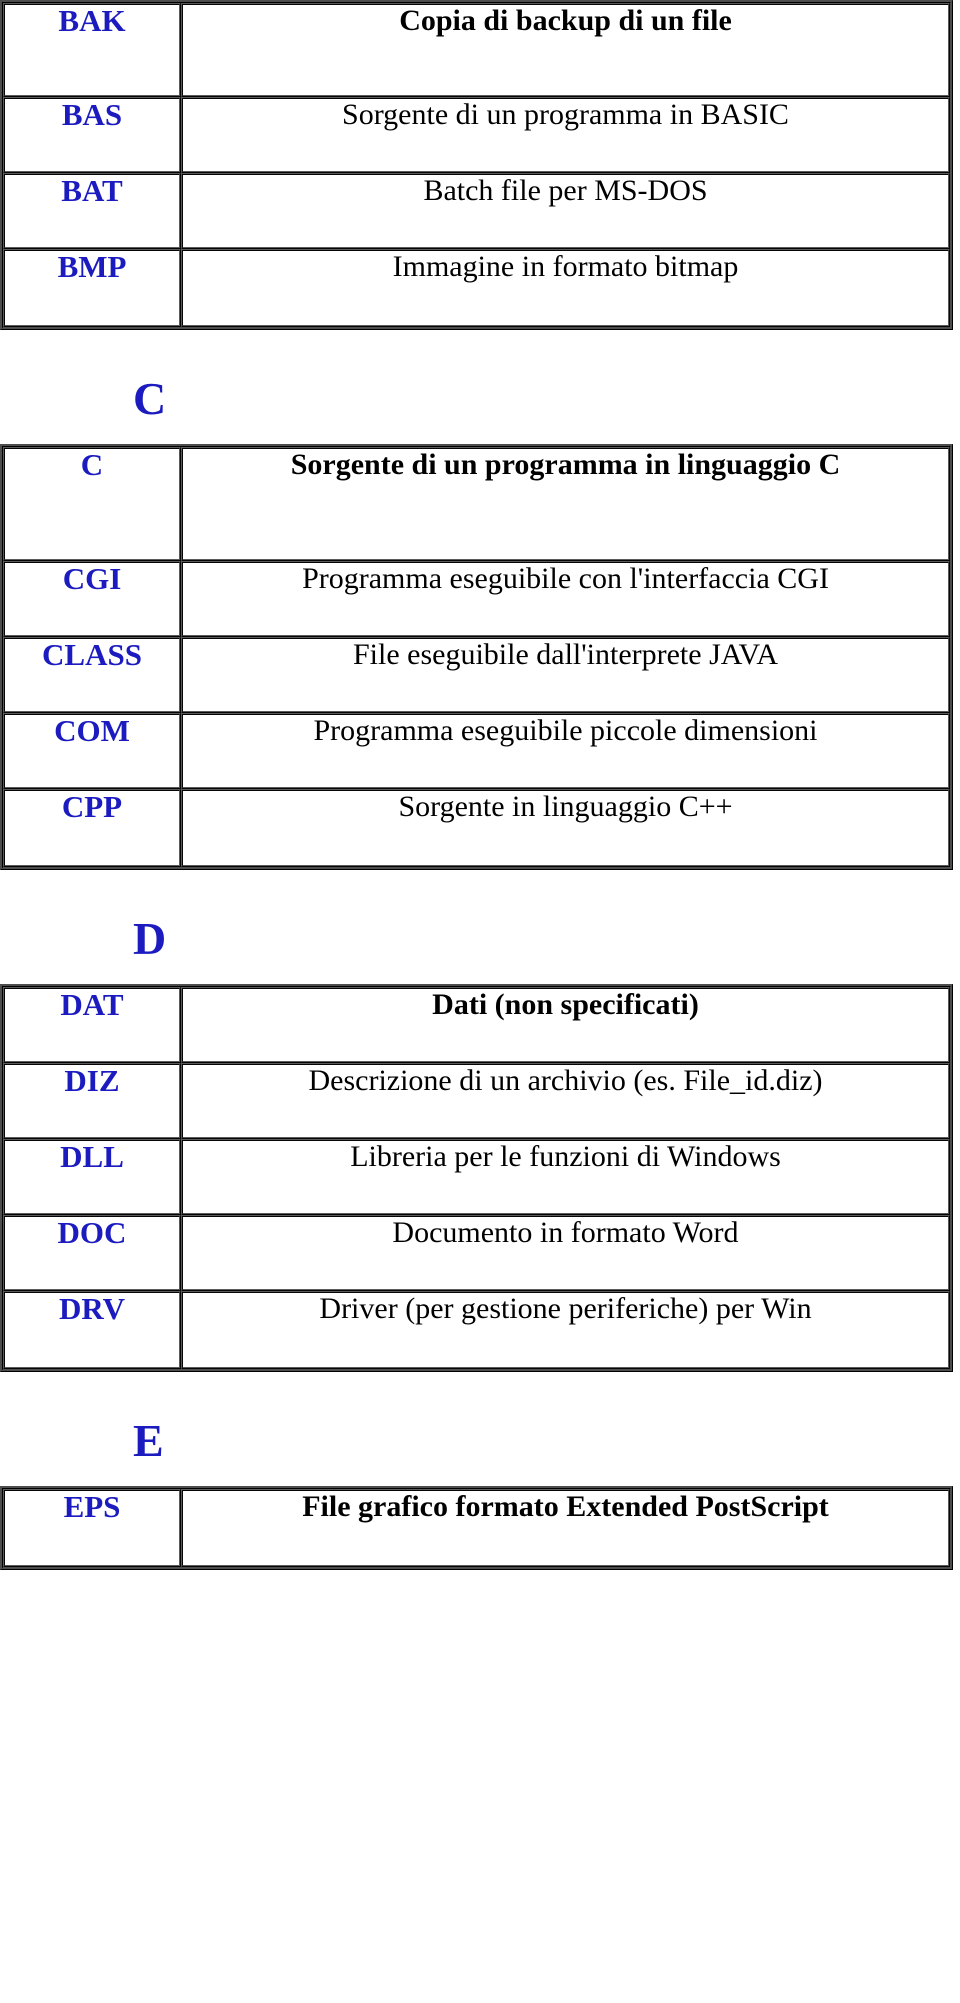 The image size is (960, 2003). What do you see at coordinates (565, 1528) in the screenshot?
I see `description-cell: File grafico formato Extended PostScript` at bounding box center [565, 1528].